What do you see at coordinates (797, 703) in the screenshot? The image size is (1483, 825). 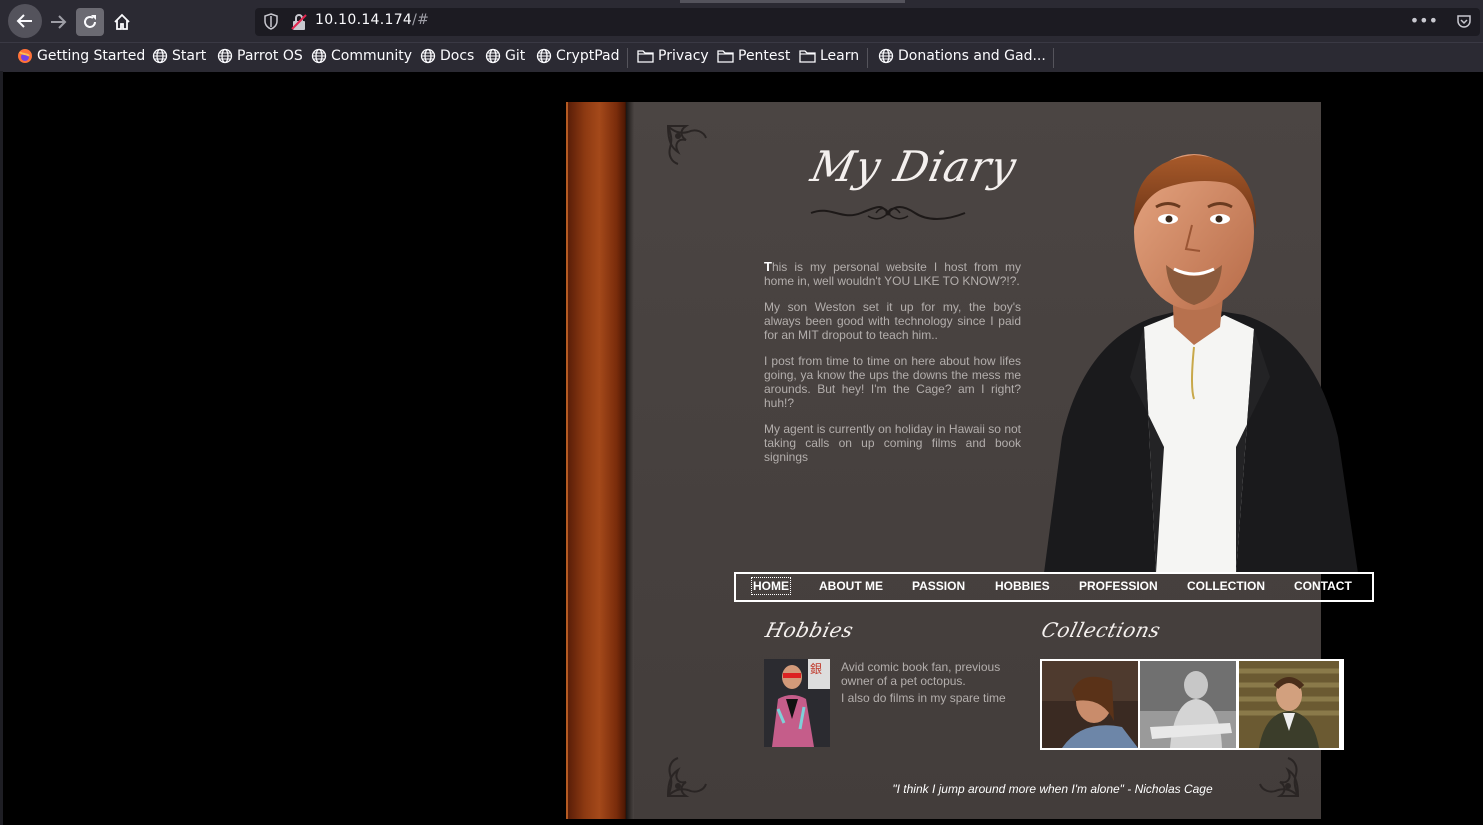 I see `hobbies-thumbnail: 銀` at bounding box center [797, 703].